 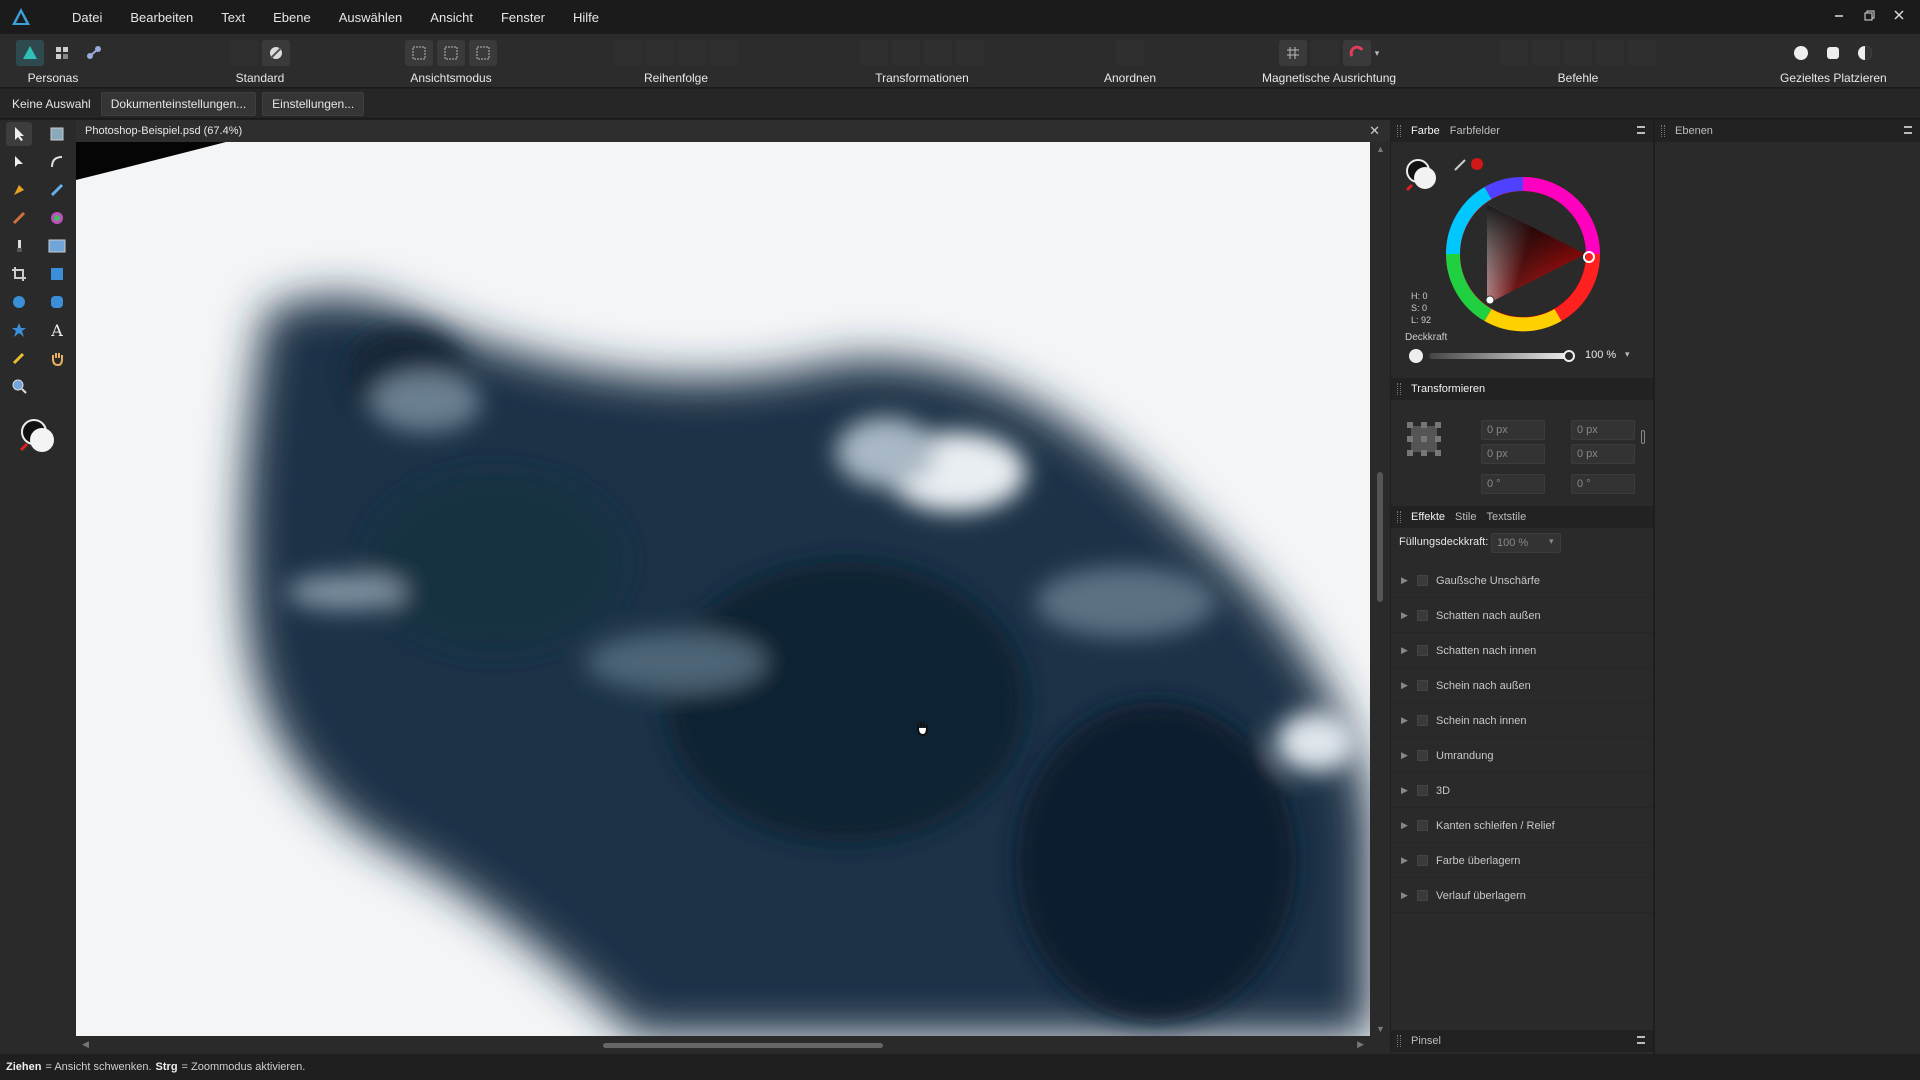 What do you see at coordinates (30, 53) in the screenshot?
I see `designer-persona-icon` at bounding box center [30, 53].